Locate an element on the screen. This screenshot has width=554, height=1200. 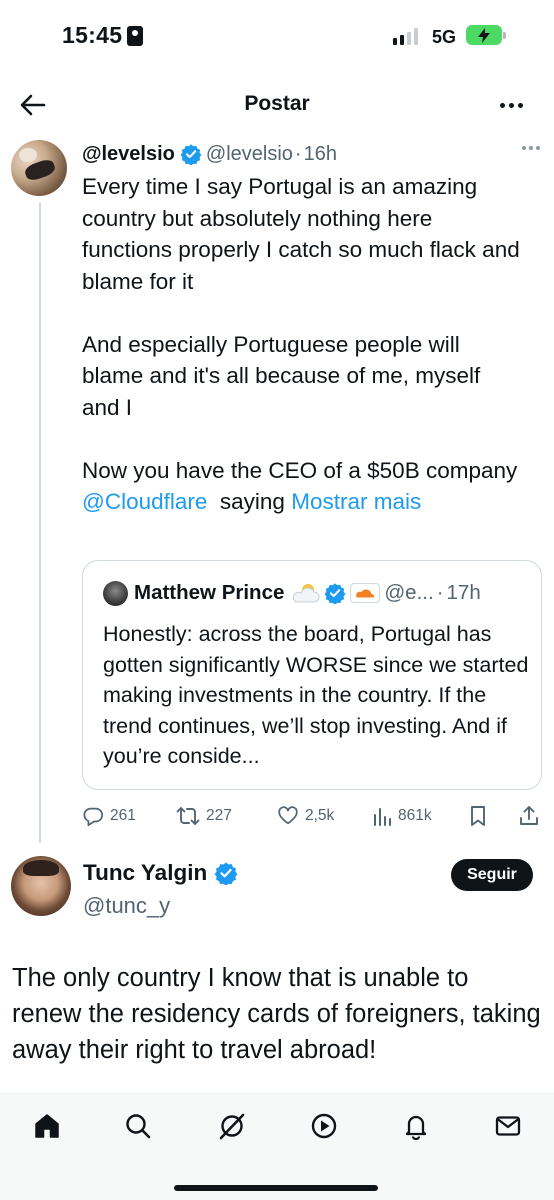
tab-grok is located at coordinates (232, 1126).